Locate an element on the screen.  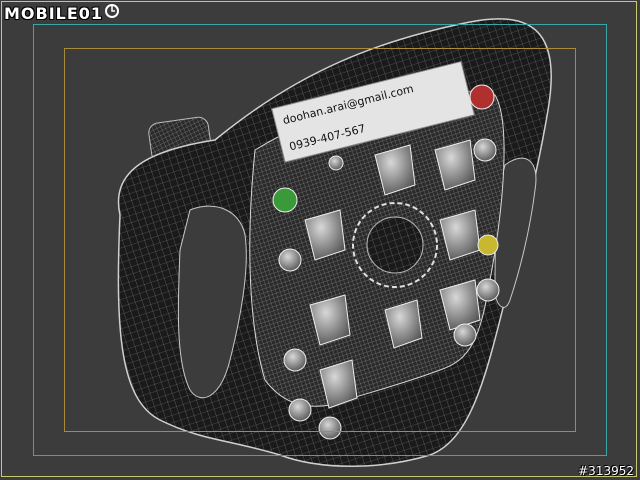
post-id-label: #313952 is located at coordinates (606, 471).